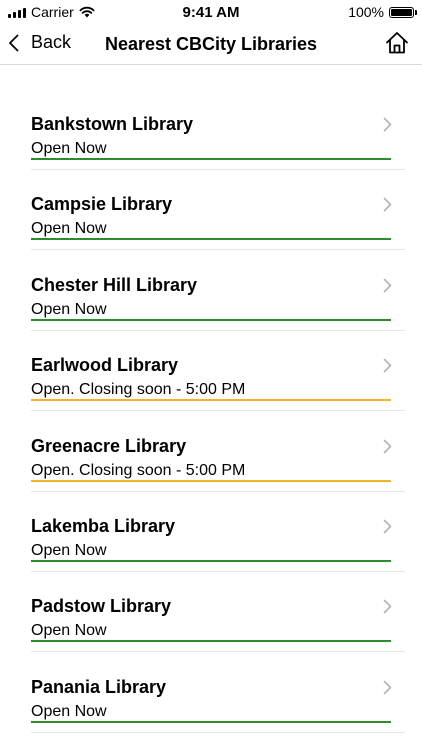  What do you see at coordinates (99, 686) in the screenshot?
I see `library-name: Panania Library` at bounding box center [99, 686].